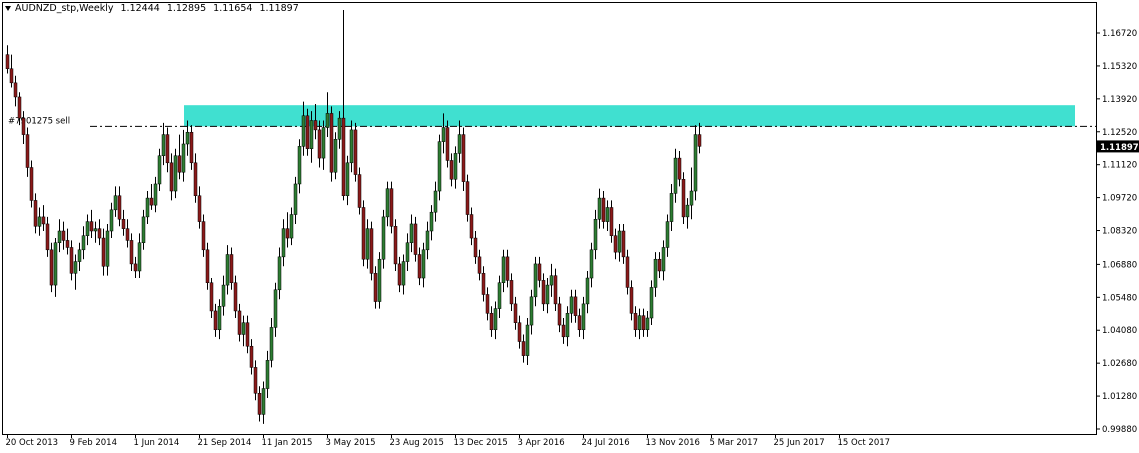 The height and width of the screenshot is (453, 1139). Describe the element at coordinates (39, 121) in the screenshot. I see `order-label: #7901275 sell` at that location.